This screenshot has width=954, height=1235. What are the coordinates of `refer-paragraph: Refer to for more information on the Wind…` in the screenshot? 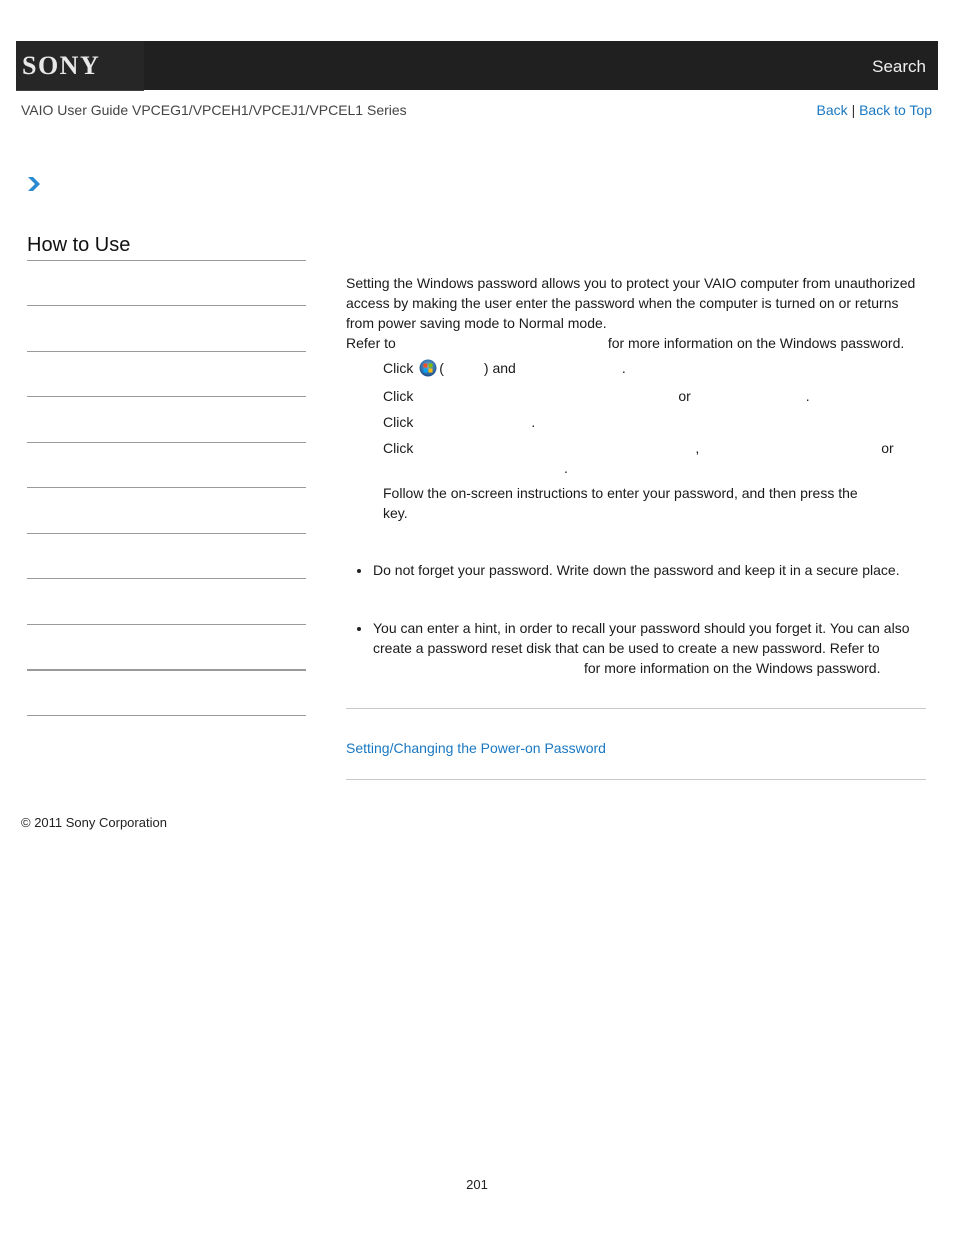 It's located at (636, 343).